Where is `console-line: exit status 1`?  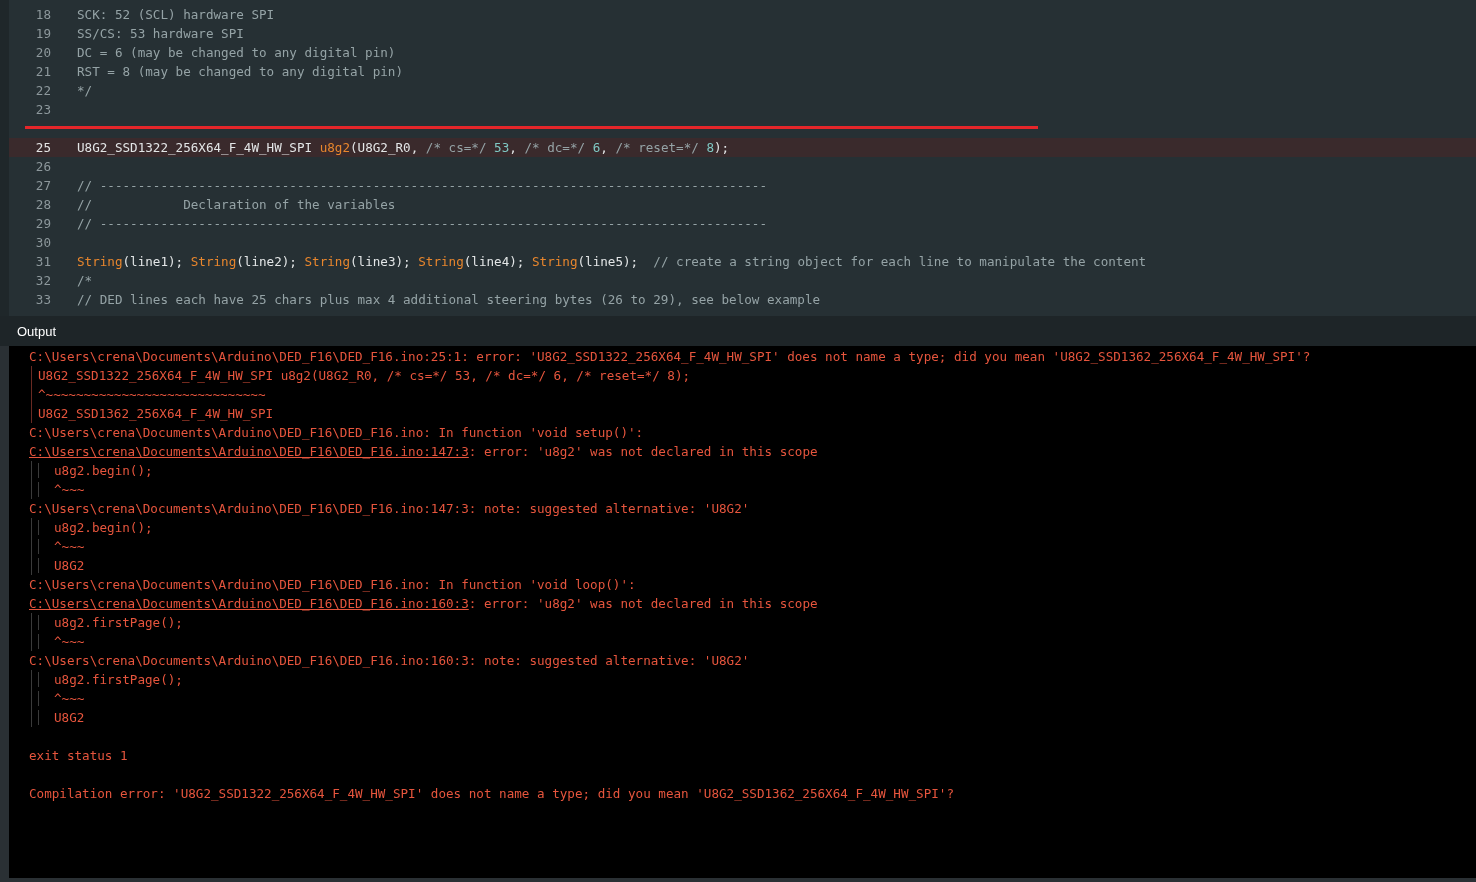
console-line: exit status 1 is located at coordinates (78, 755).